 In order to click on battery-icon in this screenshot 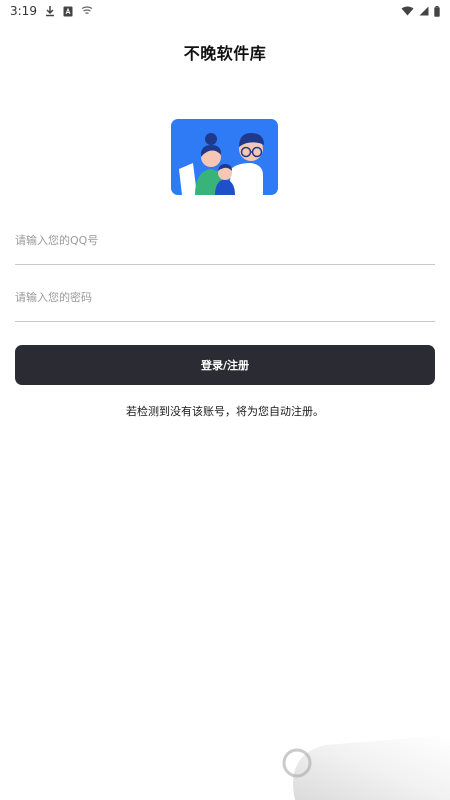, I will do `click(437, 11)`.